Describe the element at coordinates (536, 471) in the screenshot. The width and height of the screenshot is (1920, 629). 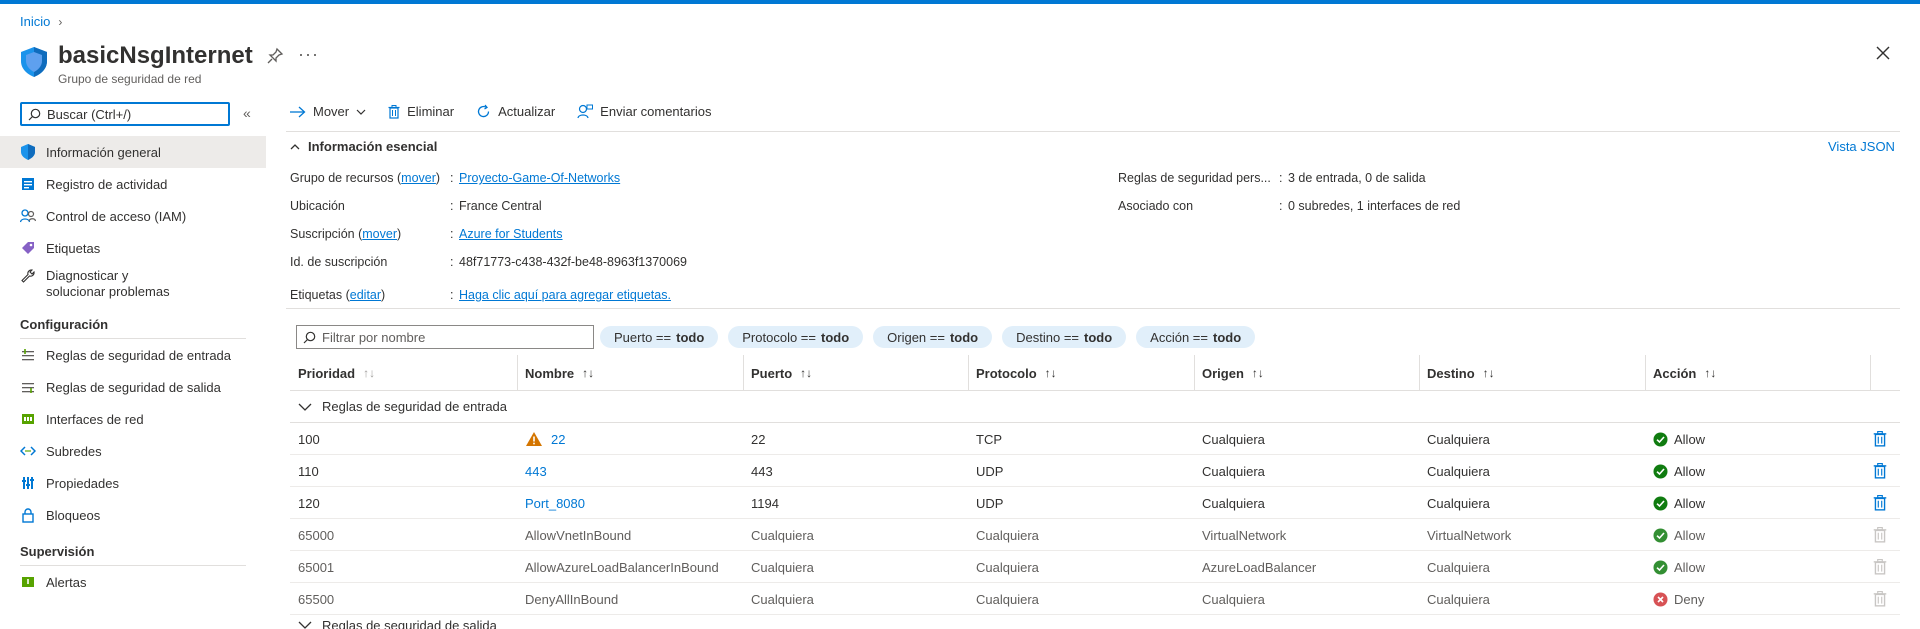
I see `rule-name: 443` at that location.